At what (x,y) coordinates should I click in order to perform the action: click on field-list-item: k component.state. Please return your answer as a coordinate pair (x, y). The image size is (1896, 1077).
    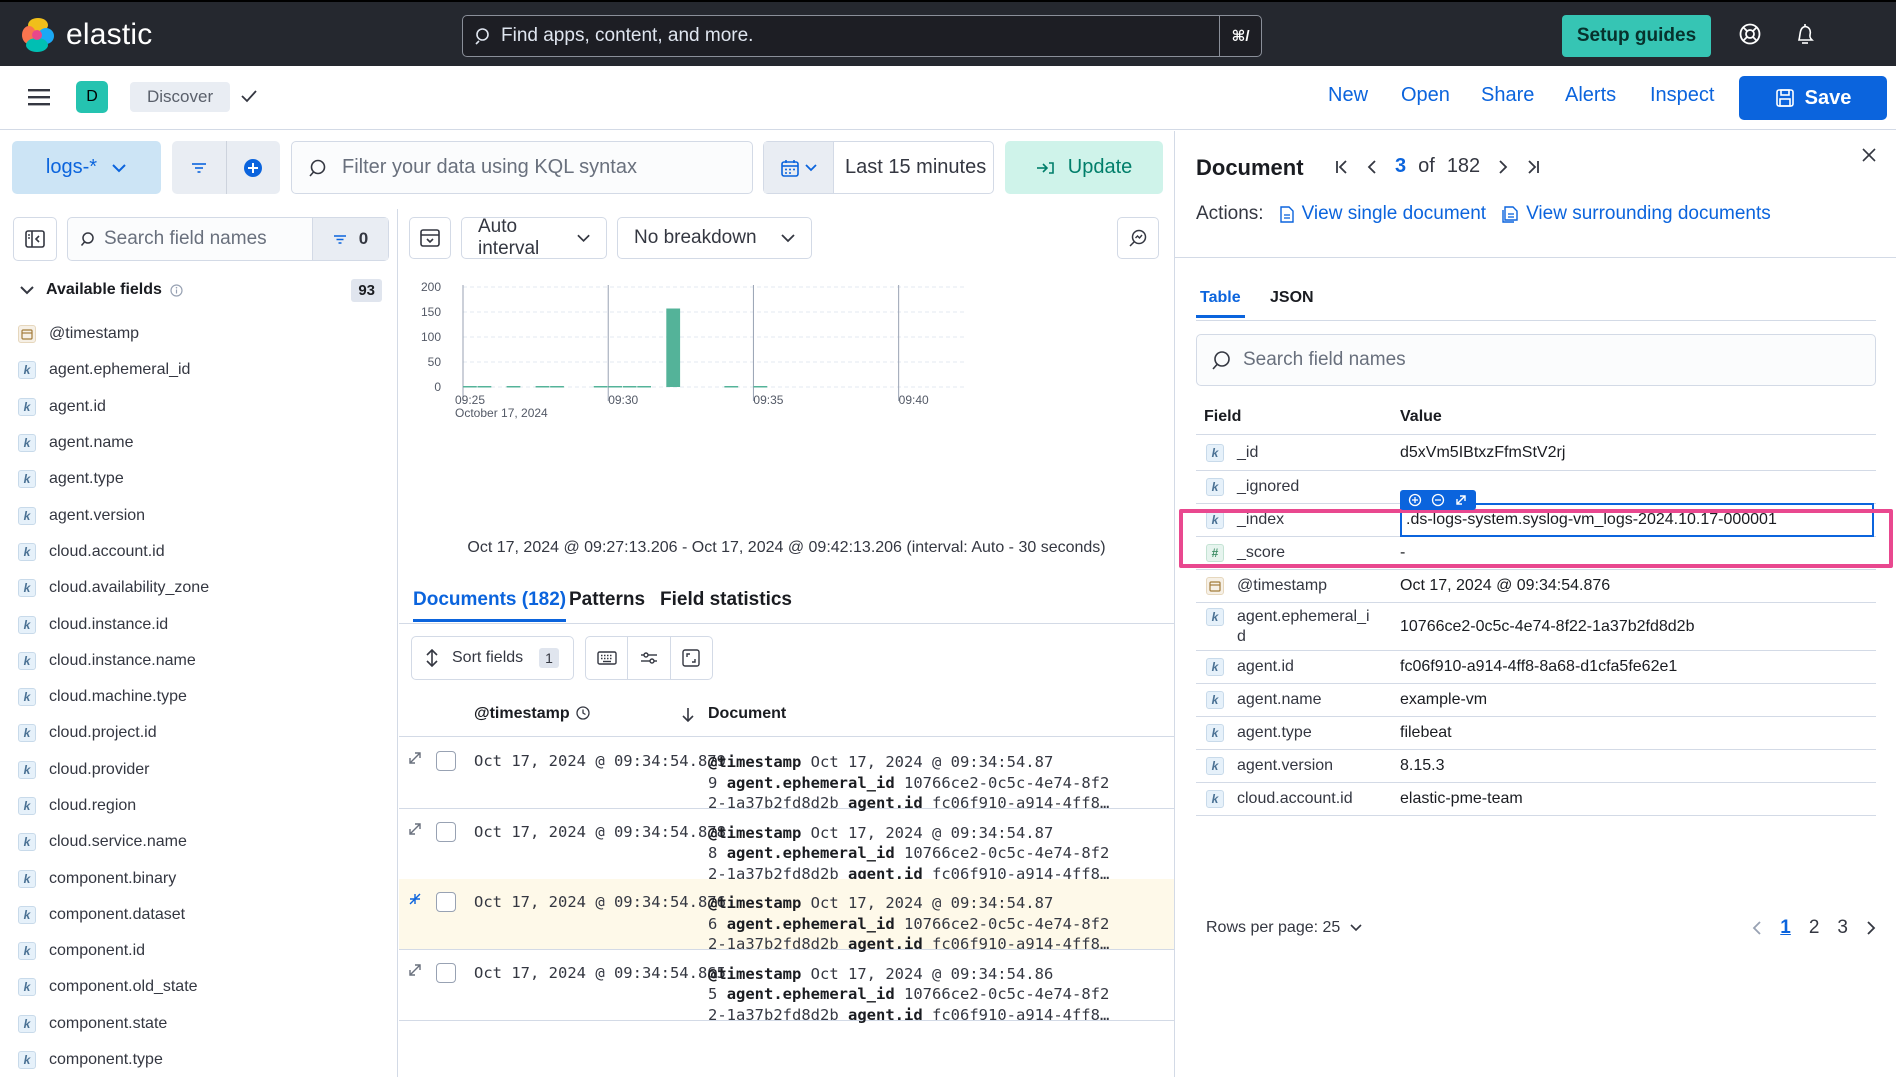
    Looking at the image, I should click on (203, 1024).